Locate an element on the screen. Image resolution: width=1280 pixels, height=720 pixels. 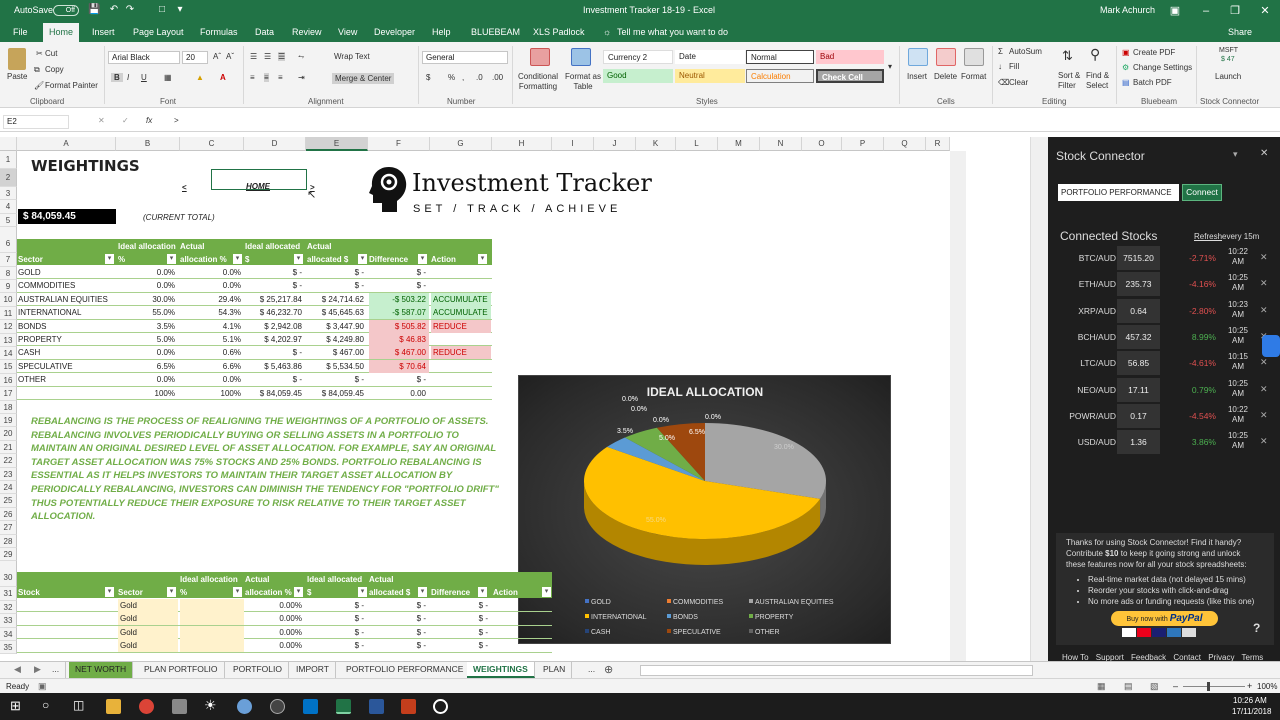
bold-button: B is located at coordinates (117, 77).